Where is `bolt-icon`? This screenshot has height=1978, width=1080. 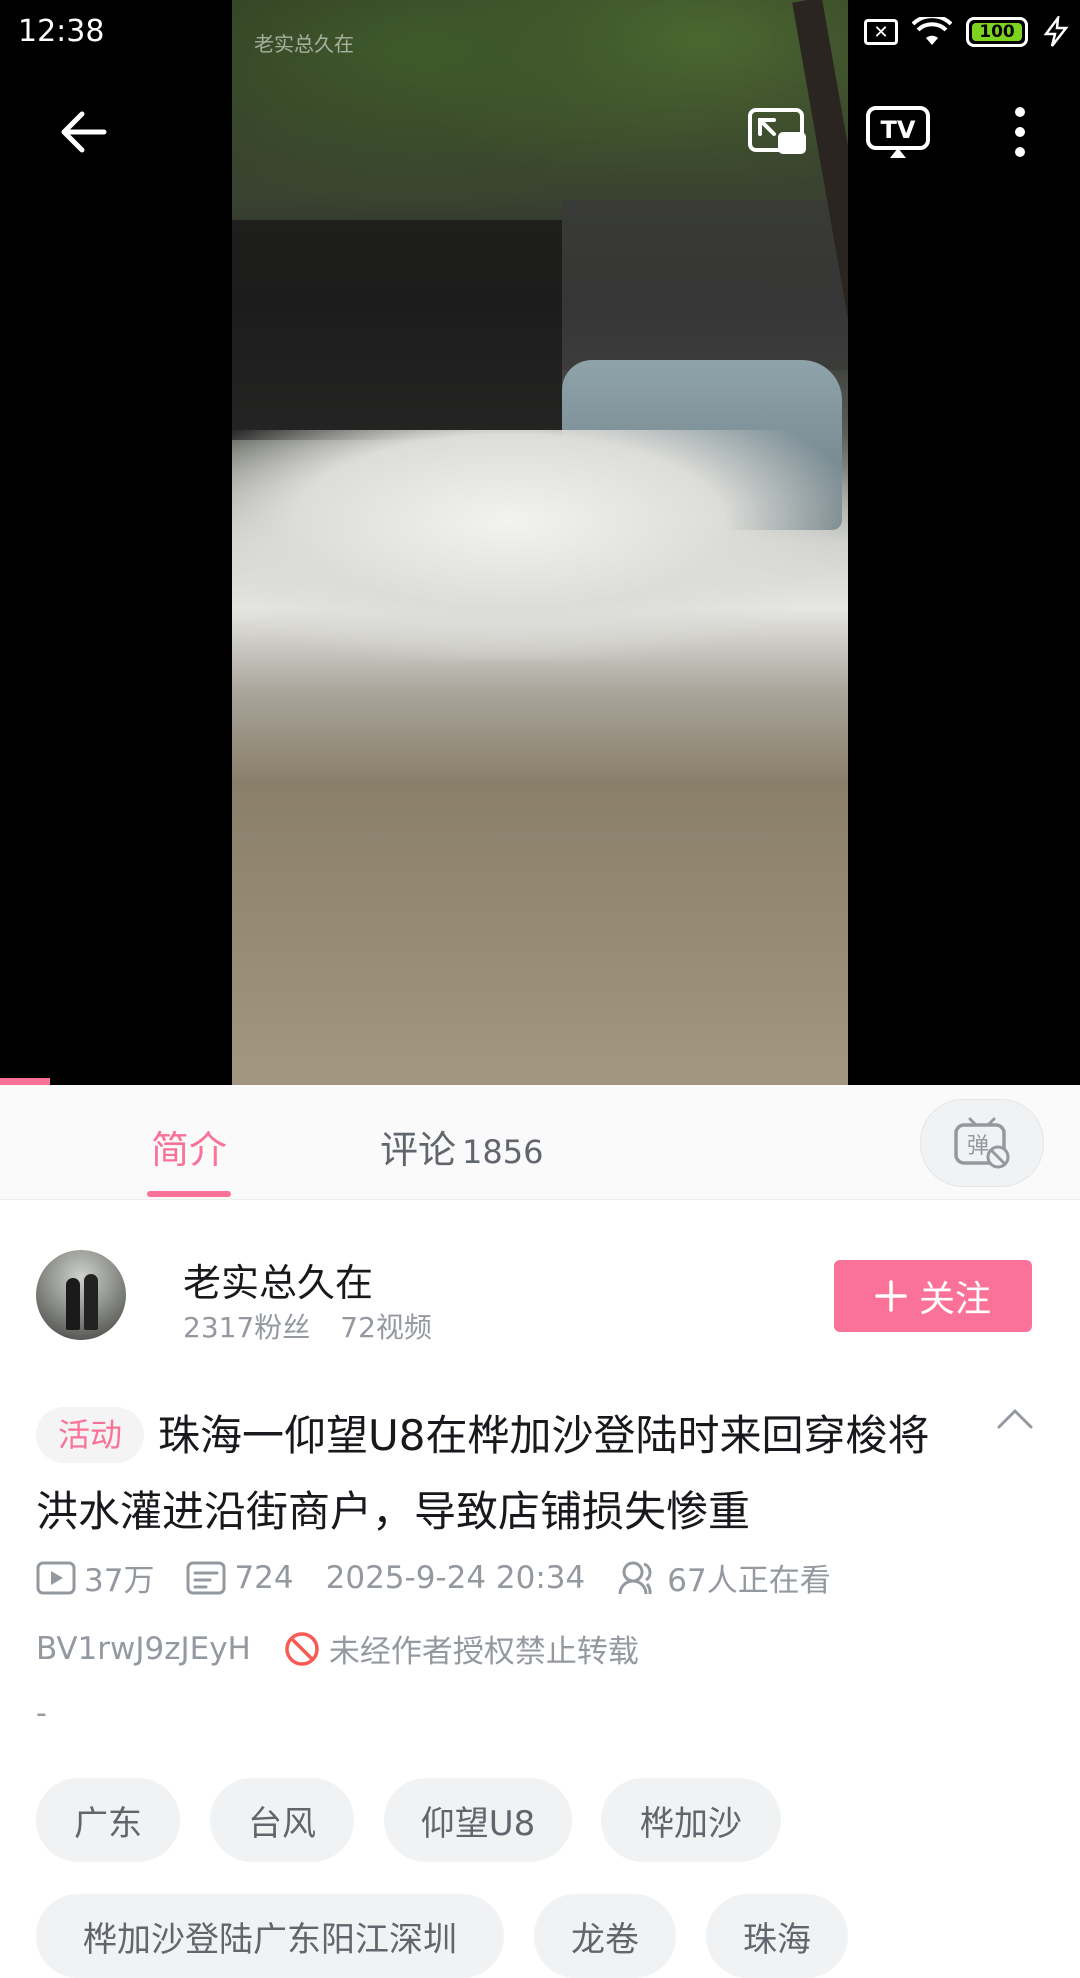
bolt-icon is located at coordinates (1056, 31).